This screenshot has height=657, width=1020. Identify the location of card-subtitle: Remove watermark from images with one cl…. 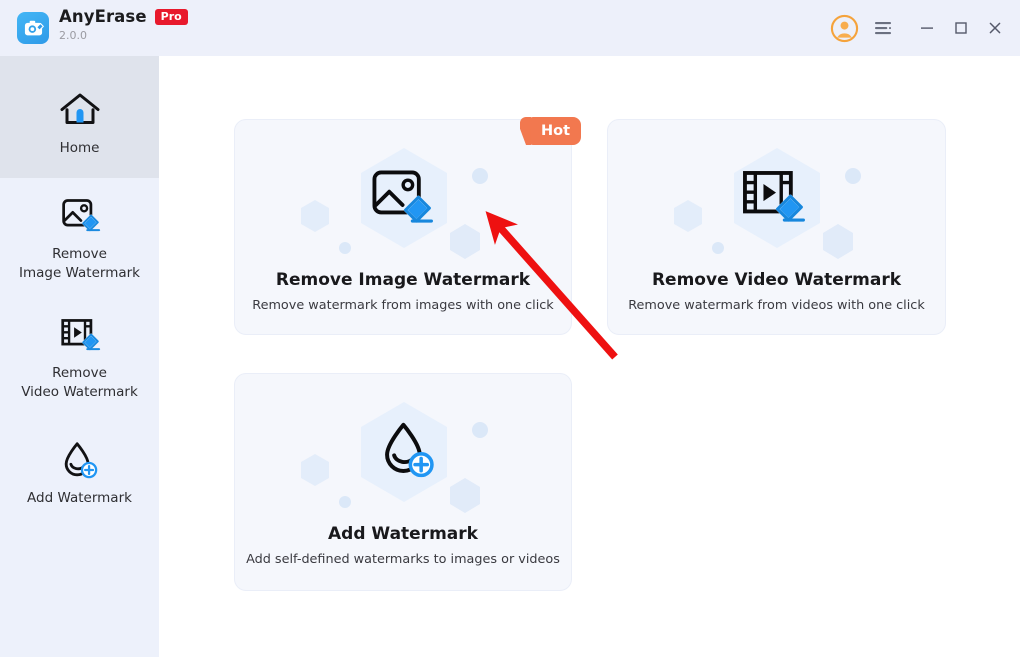
(403, 305).